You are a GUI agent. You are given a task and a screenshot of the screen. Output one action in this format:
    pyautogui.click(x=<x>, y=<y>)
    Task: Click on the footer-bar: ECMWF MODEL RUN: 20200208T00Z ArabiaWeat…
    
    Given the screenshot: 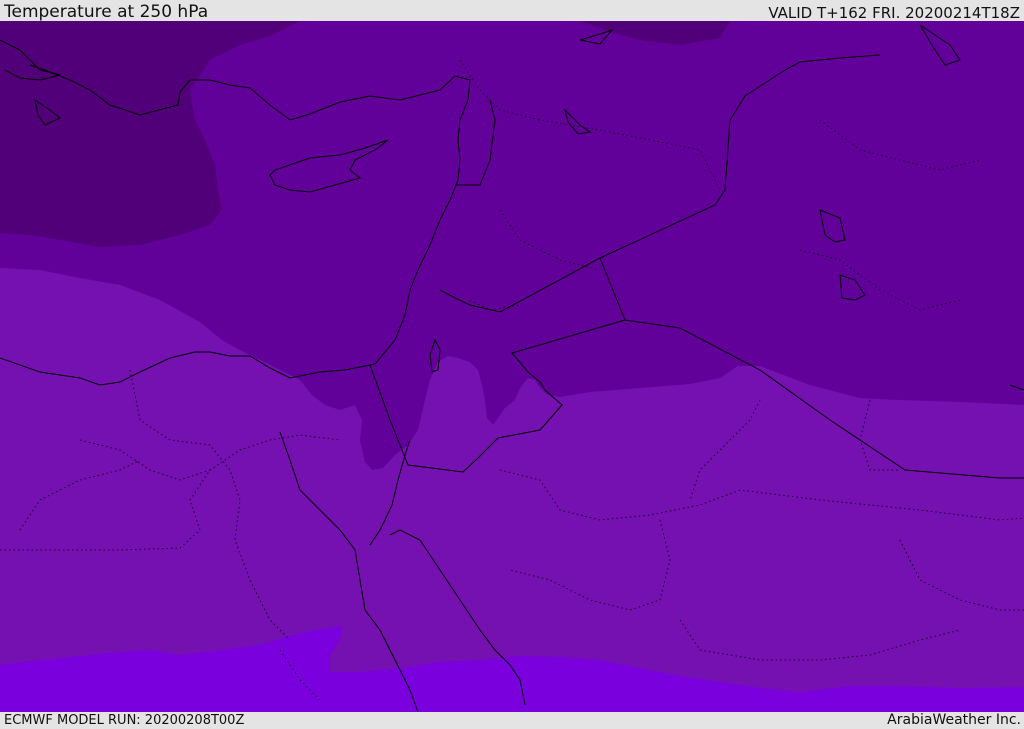 What is the action you would take?
    pyautogui.click(x=512, y=720)
    